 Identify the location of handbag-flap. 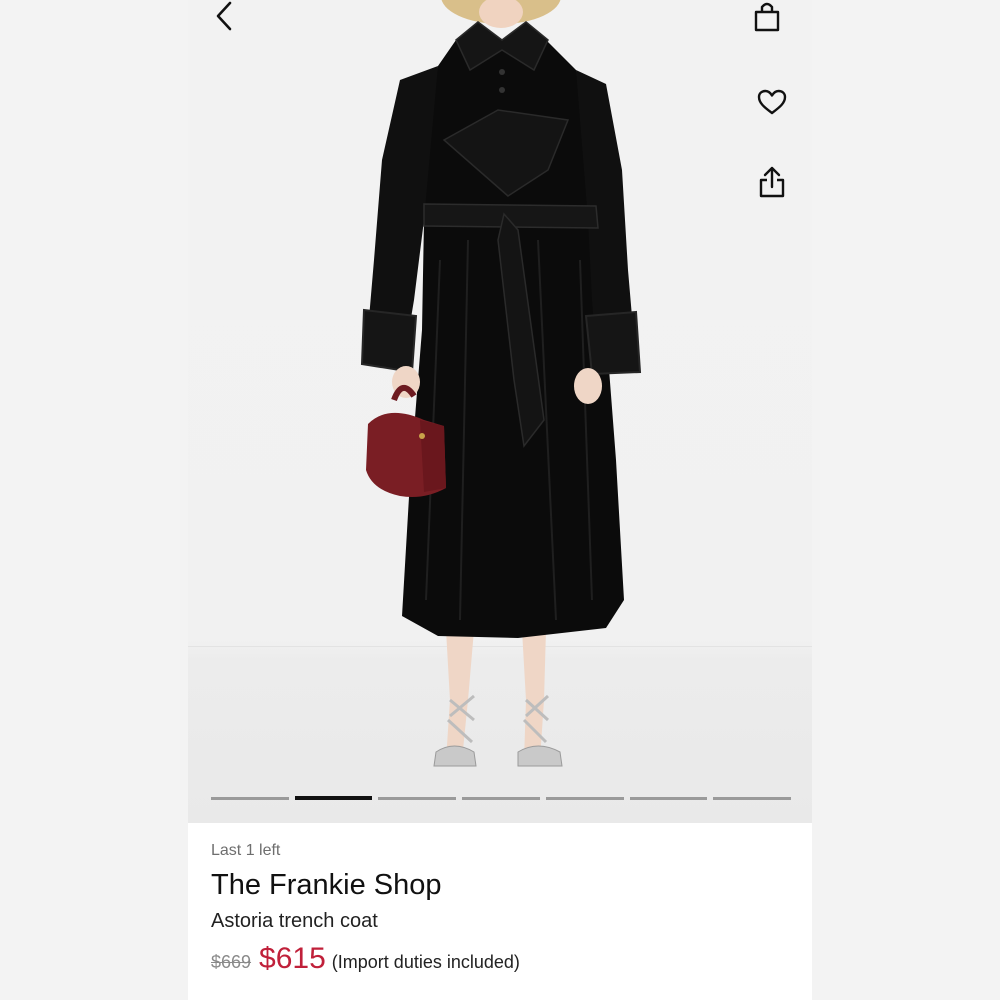
(433, 456).